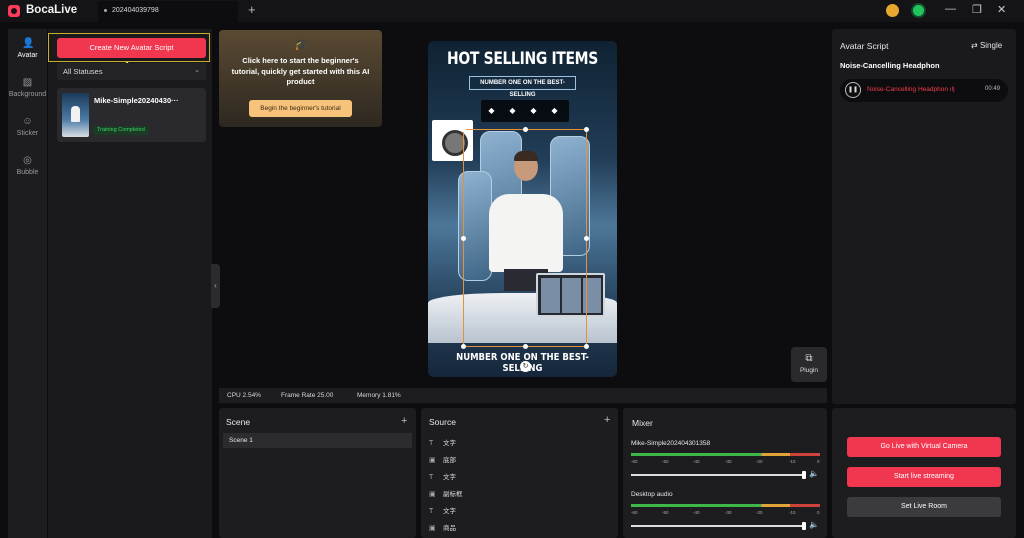 The height and width of the screenshot is (538, 1024). I want to click on set-live-room-button: Set Live Room, so click(924, 507).